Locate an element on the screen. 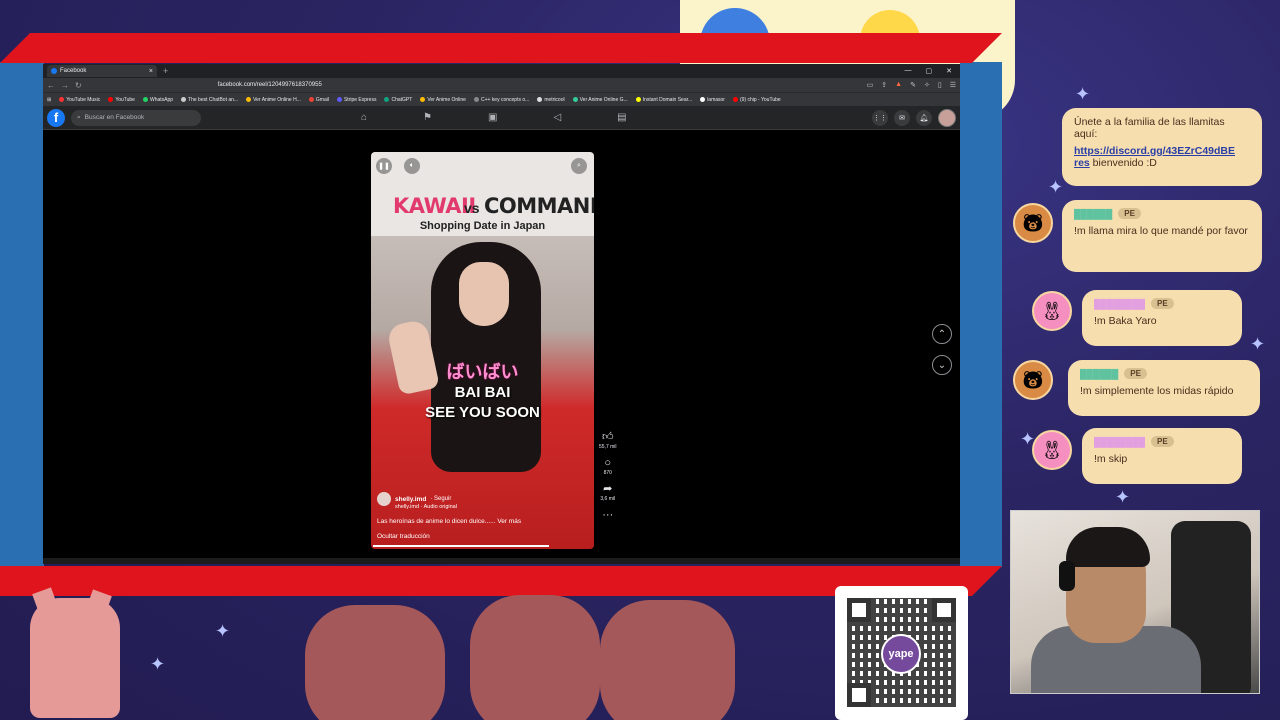 The width and height of the screenshot is (1280, 720). volume-icon: 🔈︎ is located at coordinates (412, 166).